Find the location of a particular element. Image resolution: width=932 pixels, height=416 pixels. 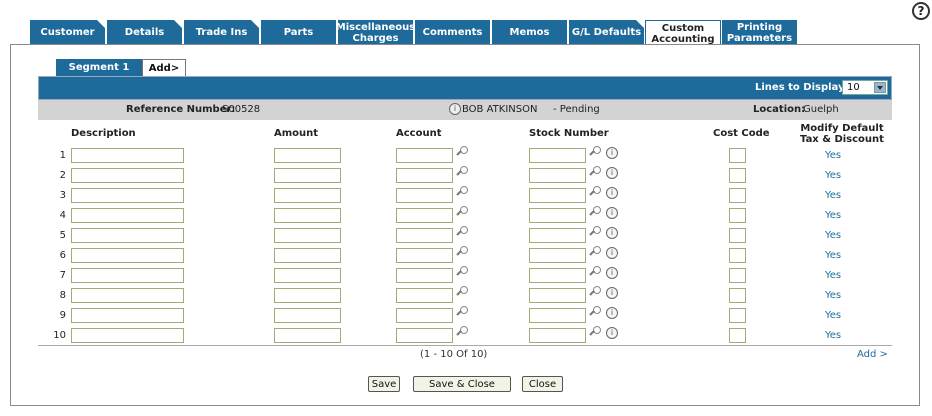

tab-details: Details is located at coordinates (145, 32).